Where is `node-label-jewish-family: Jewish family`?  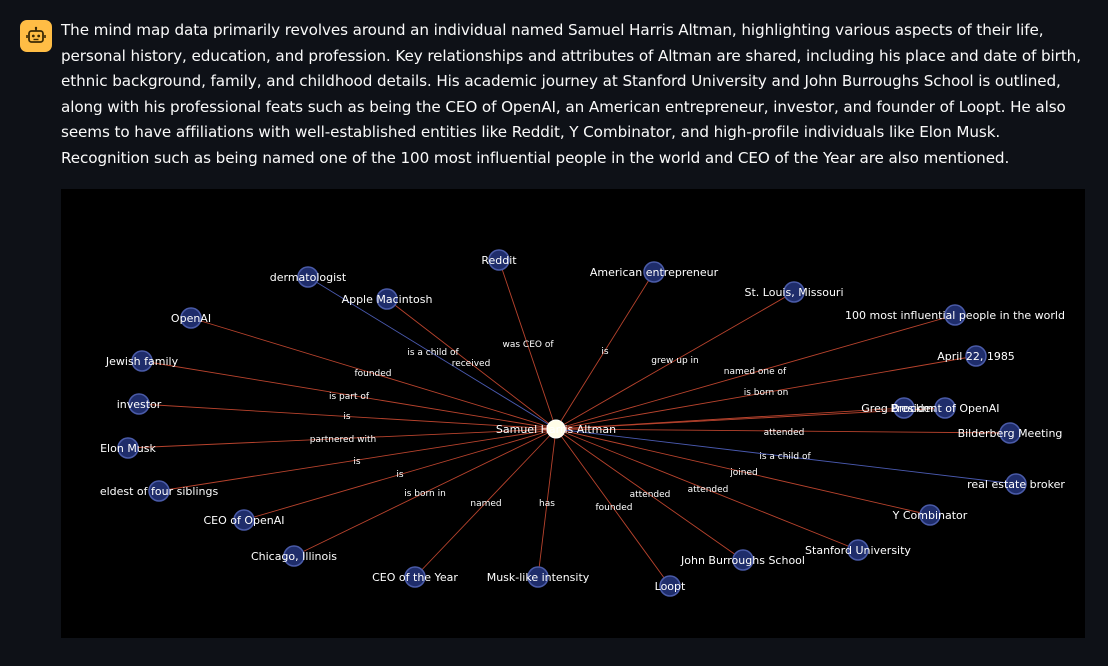
node-label-jewish-family: Jewish family is located at coordinates (142, 361).